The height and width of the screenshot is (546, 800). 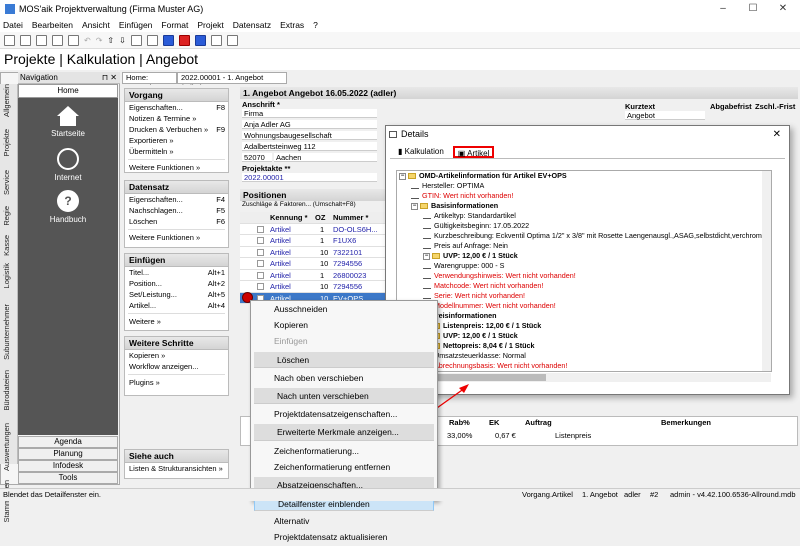 I want to click on vtab-allgemein: Allgemein, so click(x=6, y=100).